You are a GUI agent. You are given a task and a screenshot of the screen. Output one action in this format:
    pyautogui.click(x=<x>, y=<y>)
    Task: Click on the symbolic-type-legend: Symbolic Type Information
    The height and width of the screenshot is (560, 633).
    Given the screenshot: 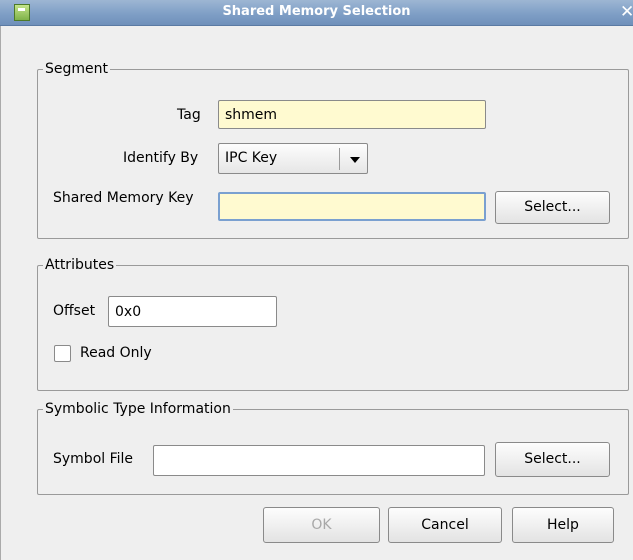 What is the action you would take?
    pyautogui.click(x=138, y=409)
    